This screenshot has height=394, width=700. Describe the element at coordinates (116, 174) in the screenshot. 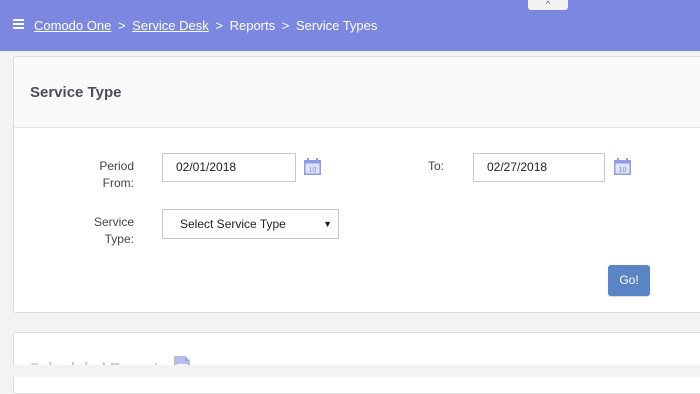

I see `period-from-label: Period From:` at that location.